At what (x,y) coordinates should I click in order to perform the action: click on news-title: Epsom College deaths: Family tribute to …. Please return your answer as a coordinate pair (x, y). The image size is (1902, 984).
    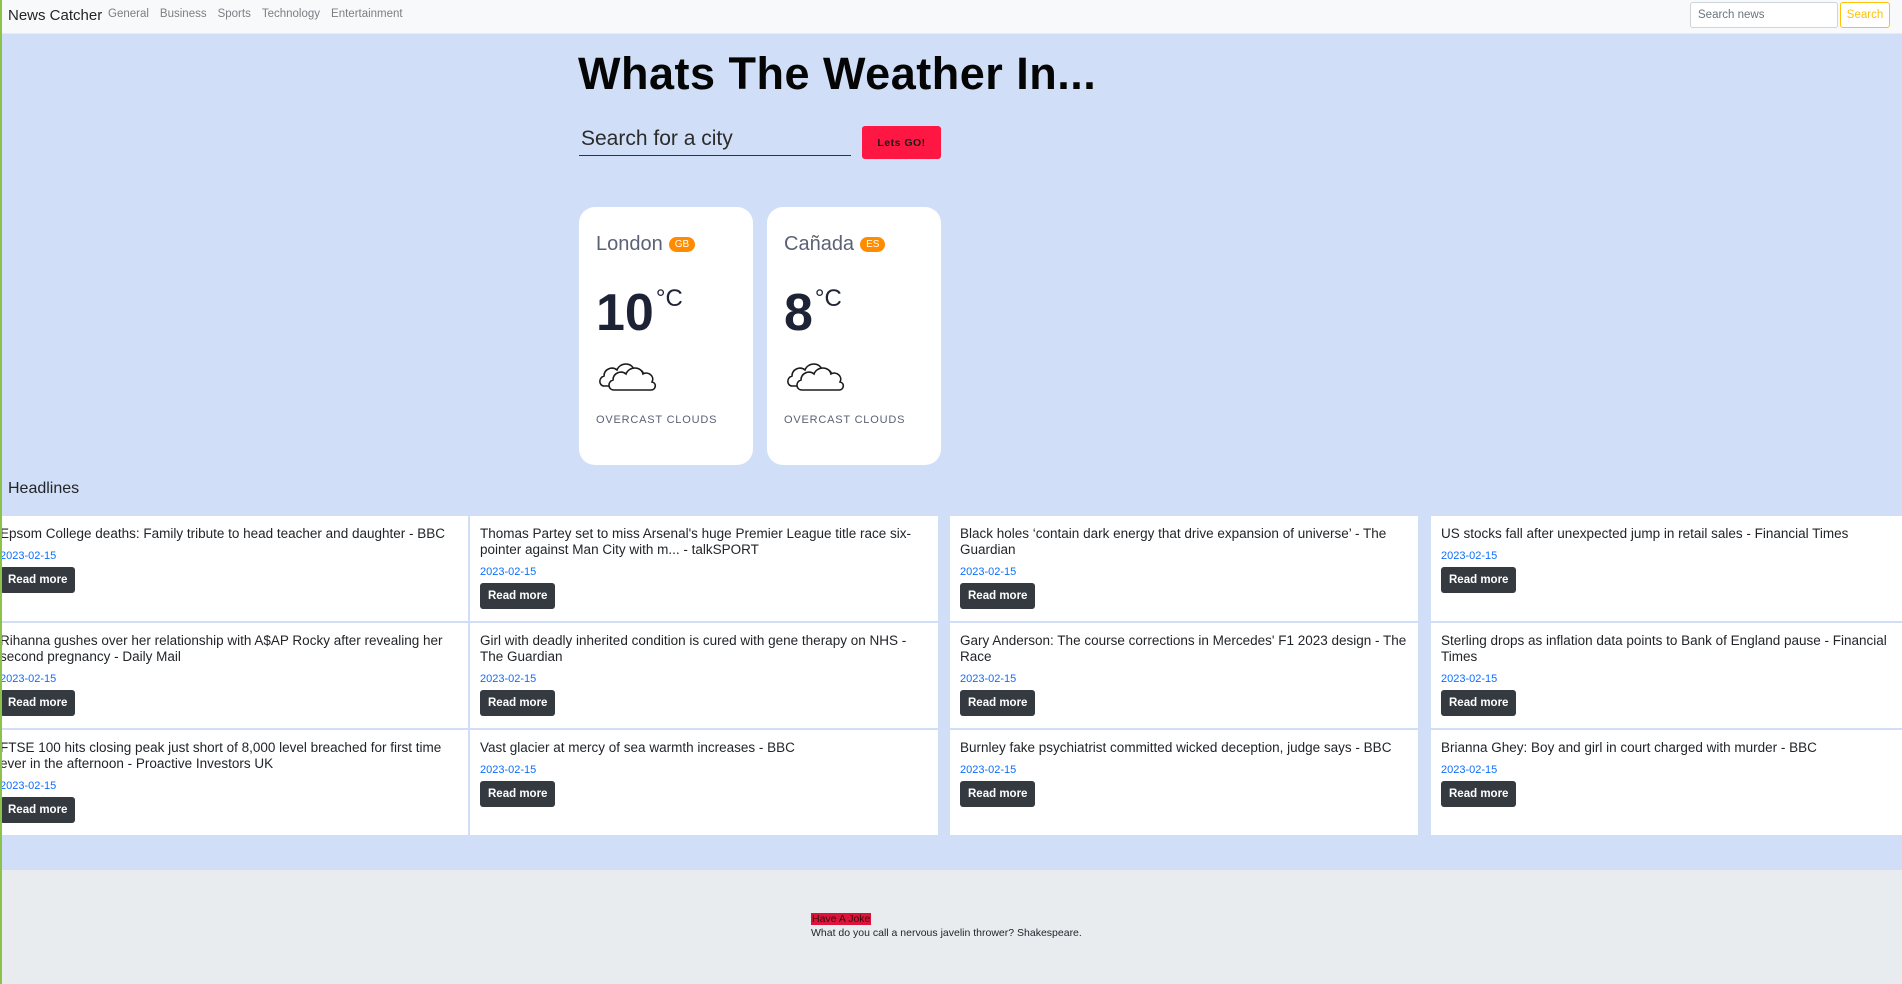
    Looking at the image, I should click on (222, 533).